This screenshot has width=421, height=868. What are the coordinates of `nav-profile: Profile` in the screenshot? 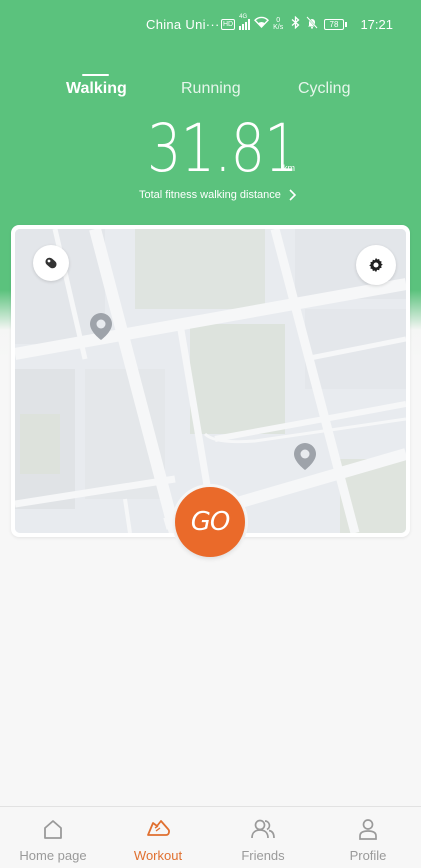 It's located at (368, 839).